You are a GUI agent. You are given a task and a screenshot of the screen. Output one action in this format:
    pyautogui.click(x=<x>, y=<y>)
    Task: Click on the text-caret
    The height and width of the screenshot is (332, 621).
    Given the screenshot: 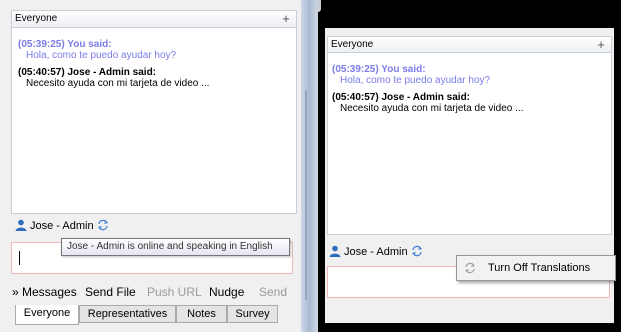 What is the action you would take?
    pyautogui.click(x=19, y=258)
    